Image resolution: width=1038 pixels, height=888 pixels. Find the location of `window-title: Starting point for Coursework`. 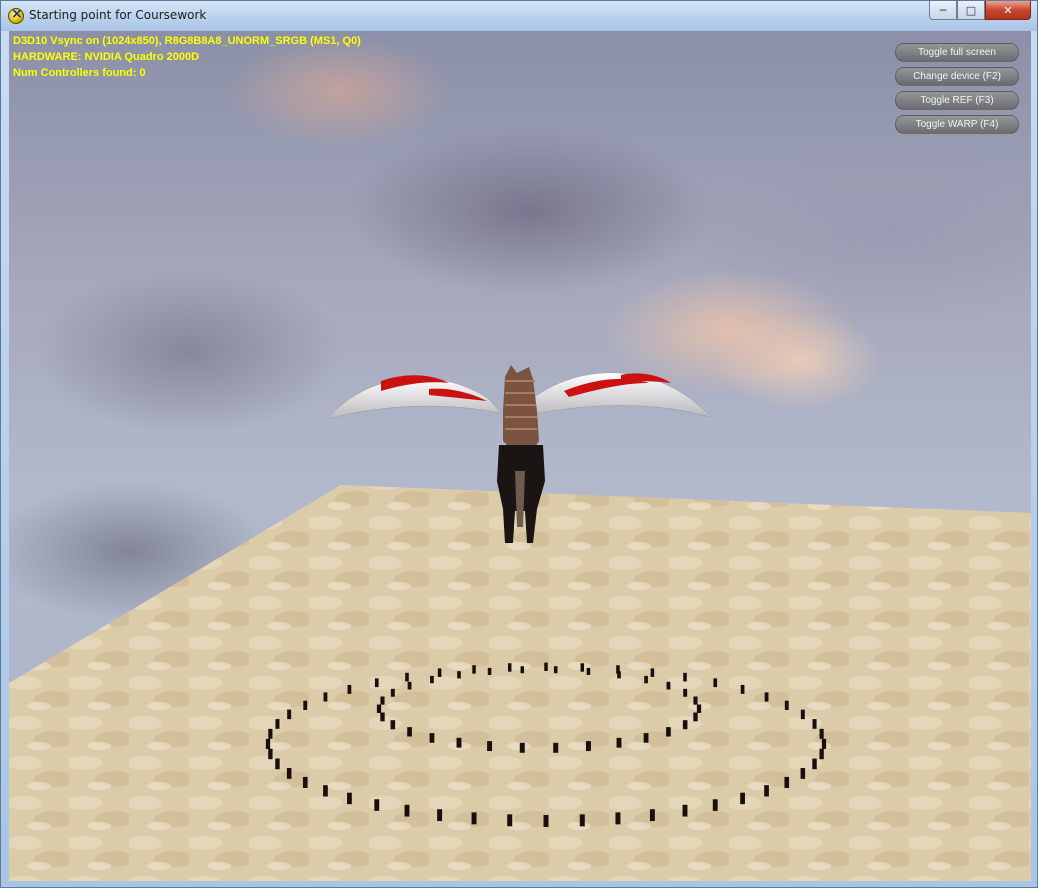

window-title: Starting point for Coursework is located at coordinates (118, 15).